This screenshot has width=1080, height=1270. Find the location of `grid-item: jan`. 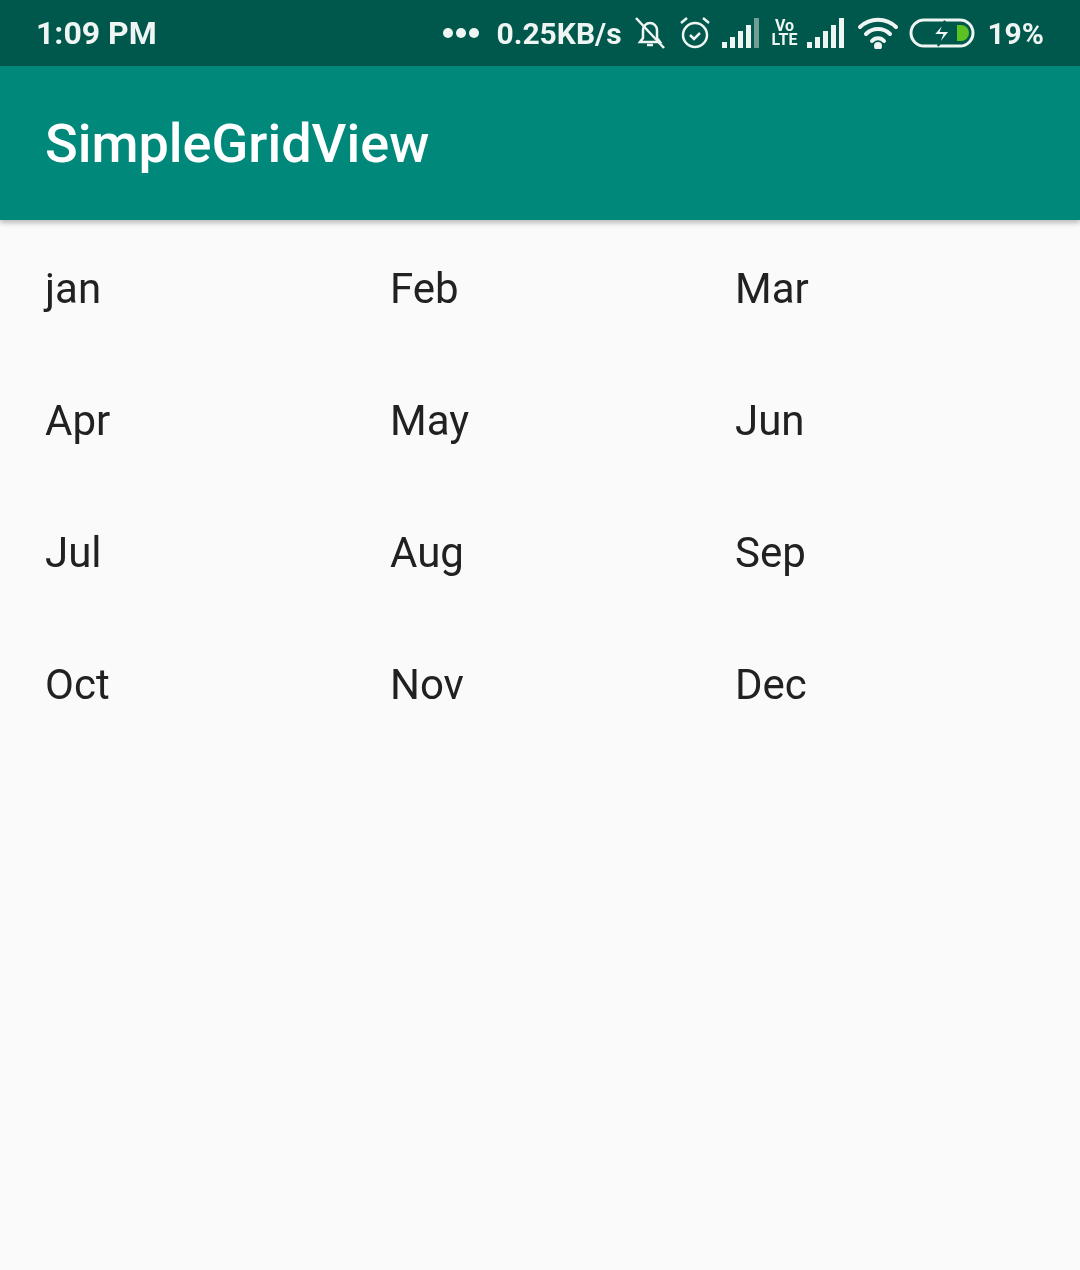

grid-item: jan is located at coordinates (73, 288).